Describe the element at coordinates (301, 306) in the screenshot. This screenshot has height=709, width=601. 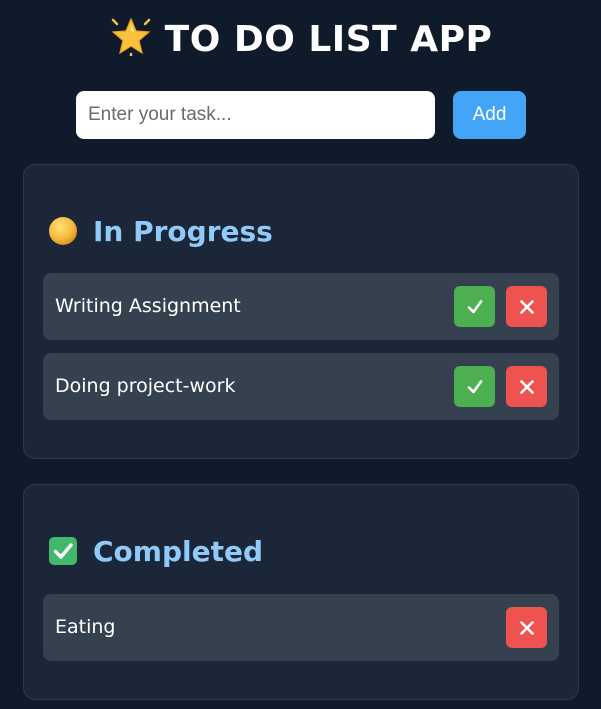
I see `task-row: Writing Assignment` at that location.